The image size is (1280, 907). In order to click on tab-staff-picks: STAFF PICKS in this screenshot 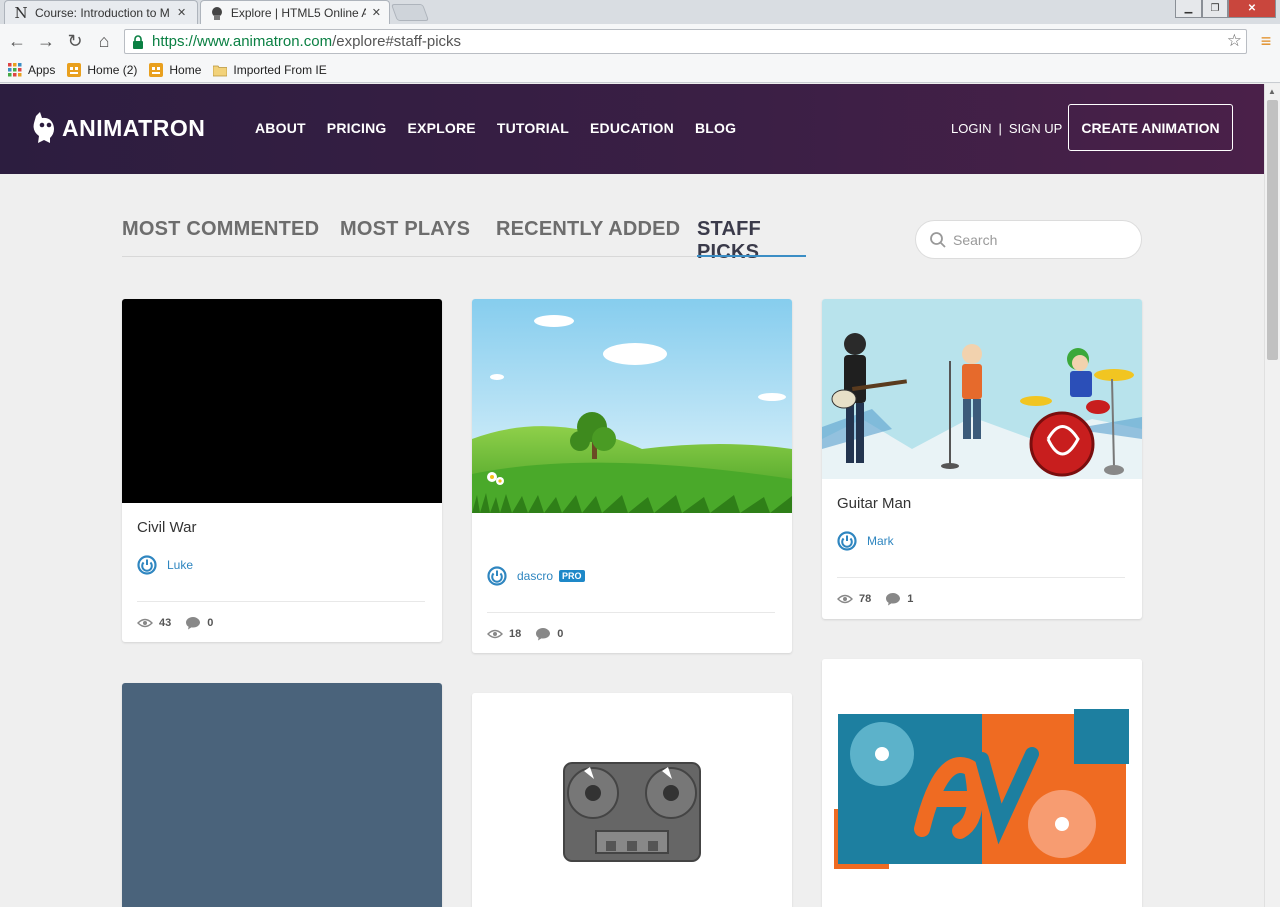, I will do `click(751, 241)`.